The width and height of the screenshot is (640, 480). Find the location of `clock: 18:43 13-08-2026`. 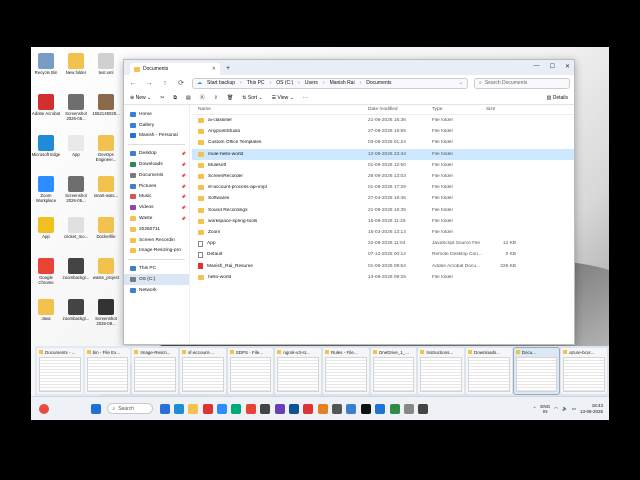

clock: 18:43 13-08-2026 is located at coordinates (591, 409).